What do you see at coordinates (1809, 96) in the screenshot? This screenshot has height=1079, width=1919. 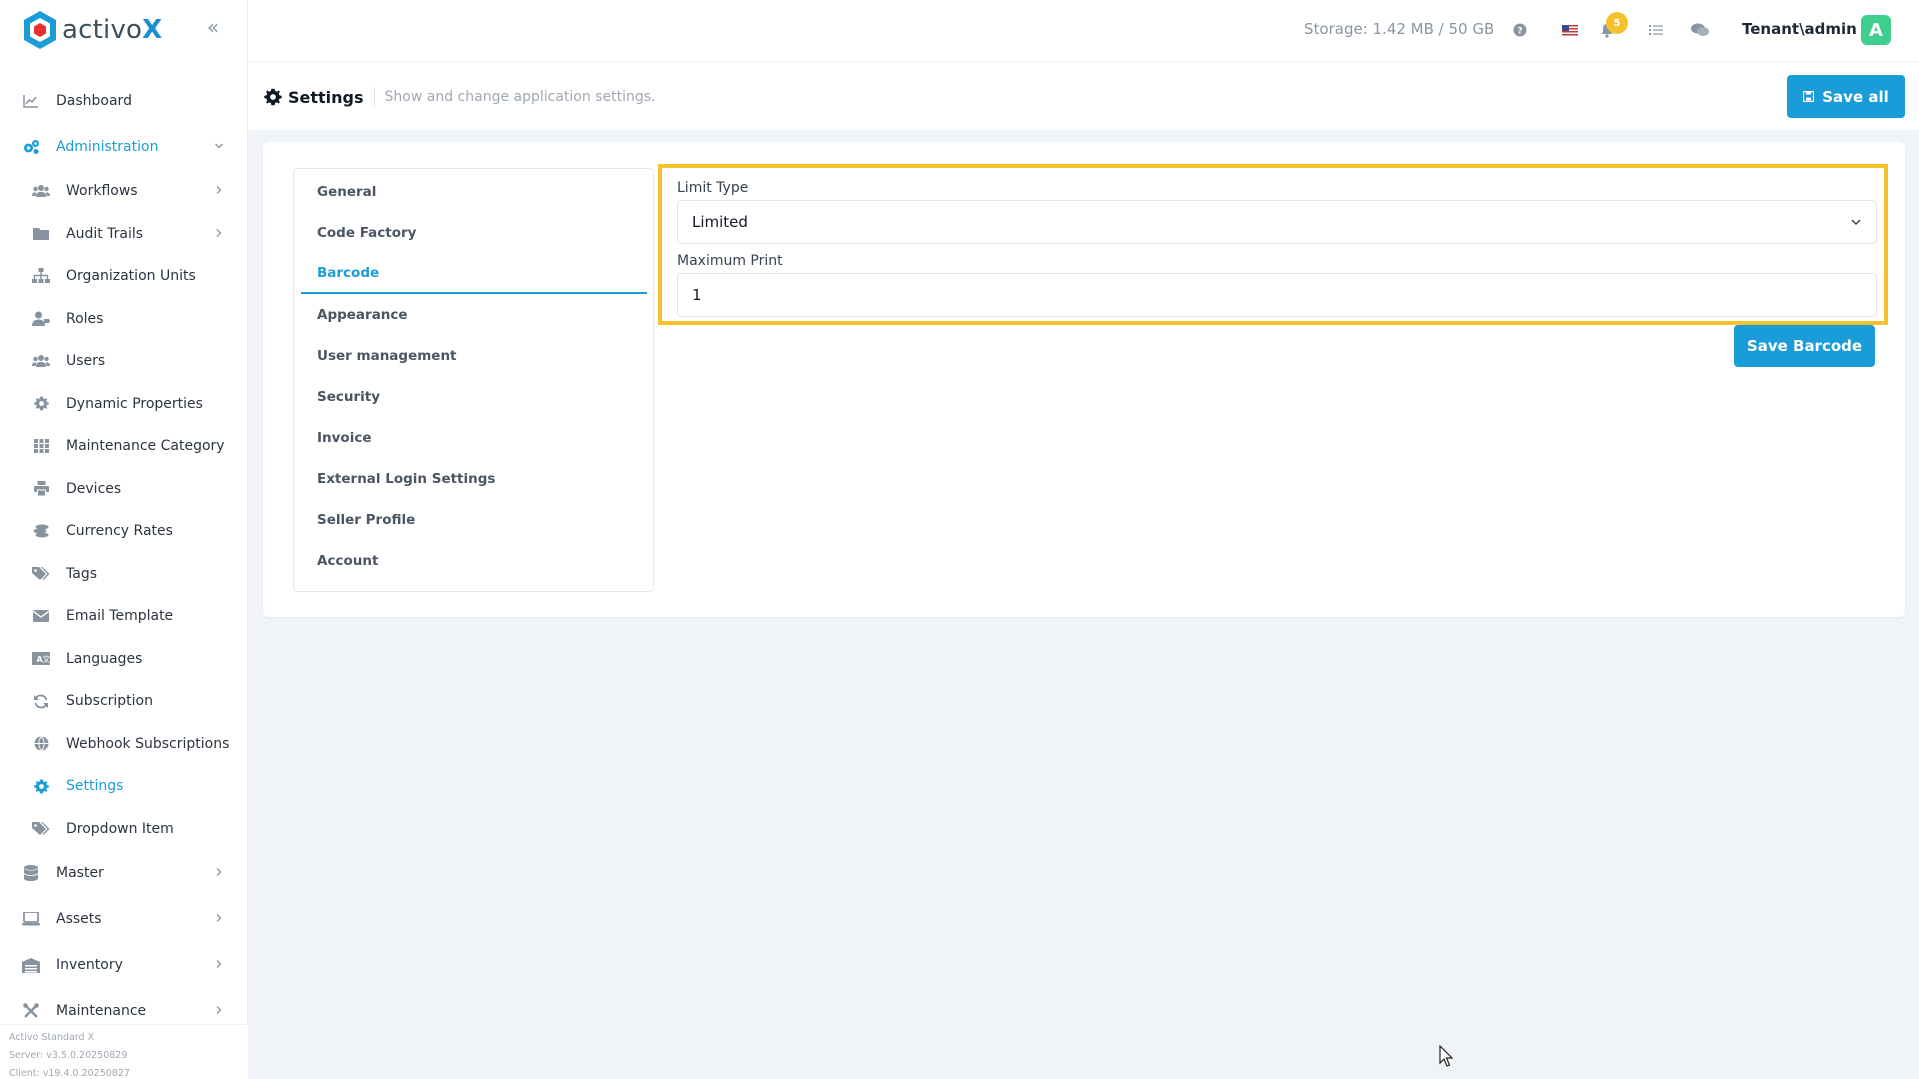 I see `floppy-disk-icon` at bounding box center [1809, 96].